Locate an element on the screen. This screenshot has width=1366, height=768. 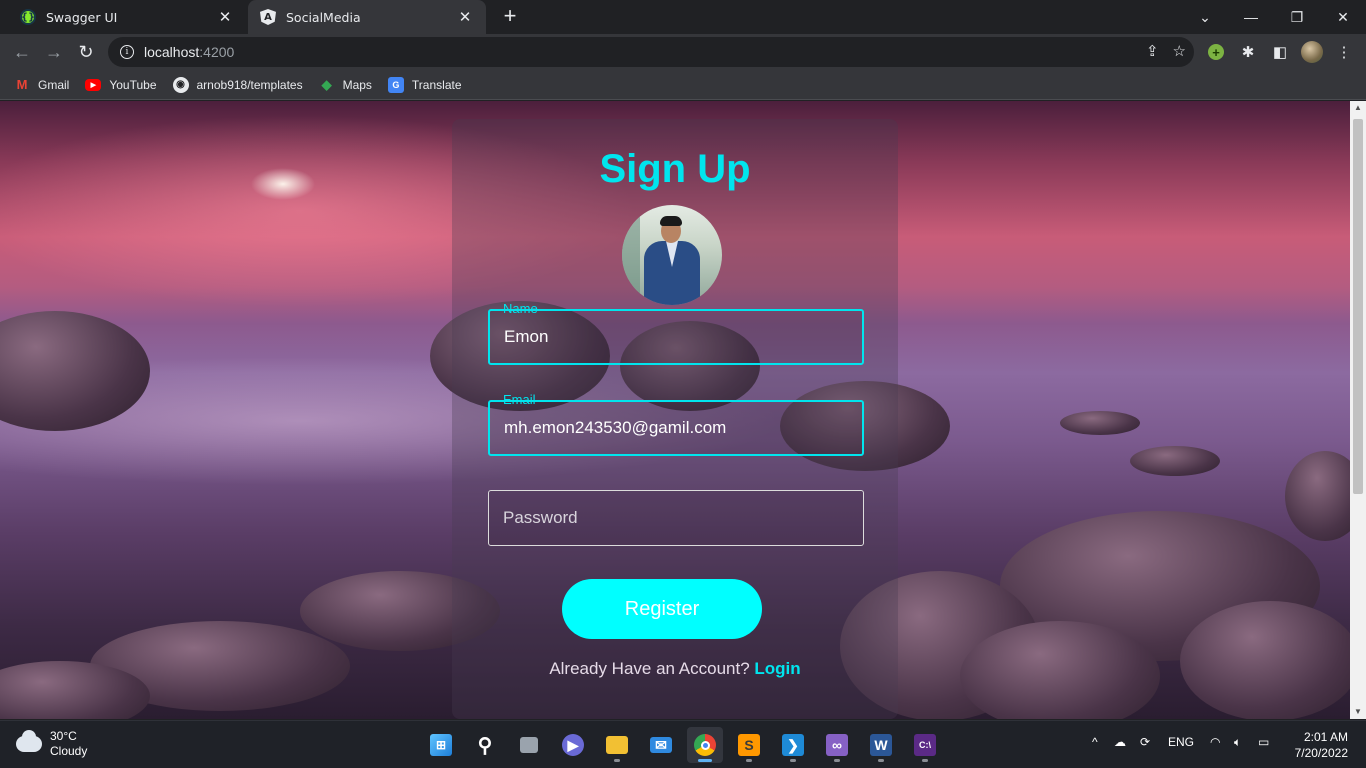
weather-desc: Cloudy is located at coordinates (69, 751).